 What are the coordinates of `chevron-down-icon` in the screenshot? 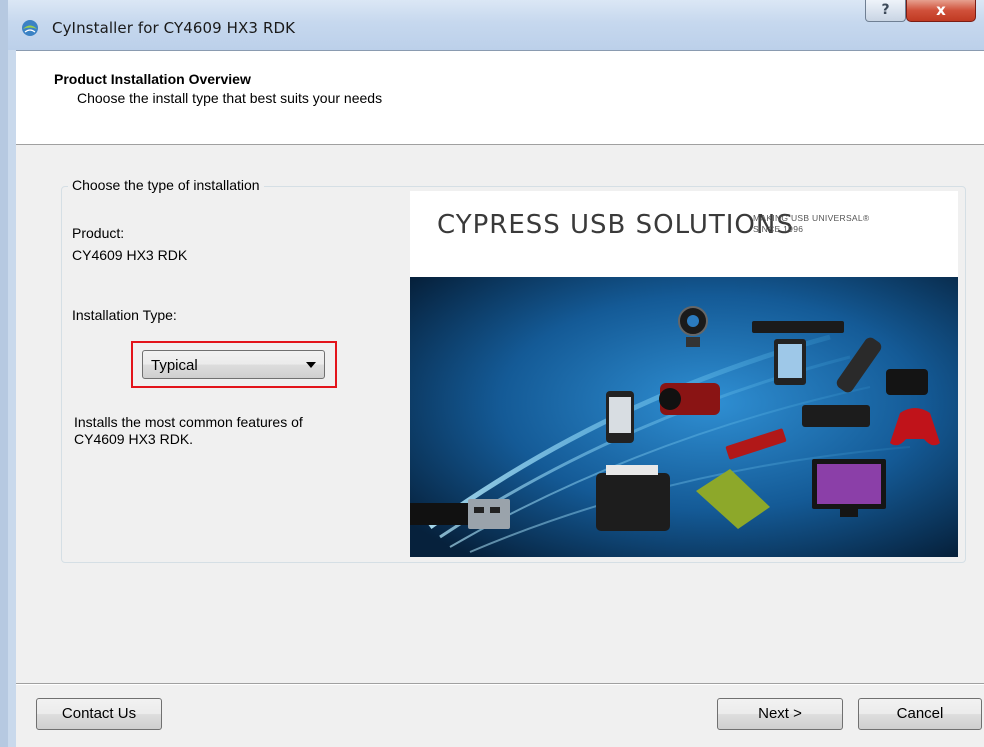 It's located at (311, 365).